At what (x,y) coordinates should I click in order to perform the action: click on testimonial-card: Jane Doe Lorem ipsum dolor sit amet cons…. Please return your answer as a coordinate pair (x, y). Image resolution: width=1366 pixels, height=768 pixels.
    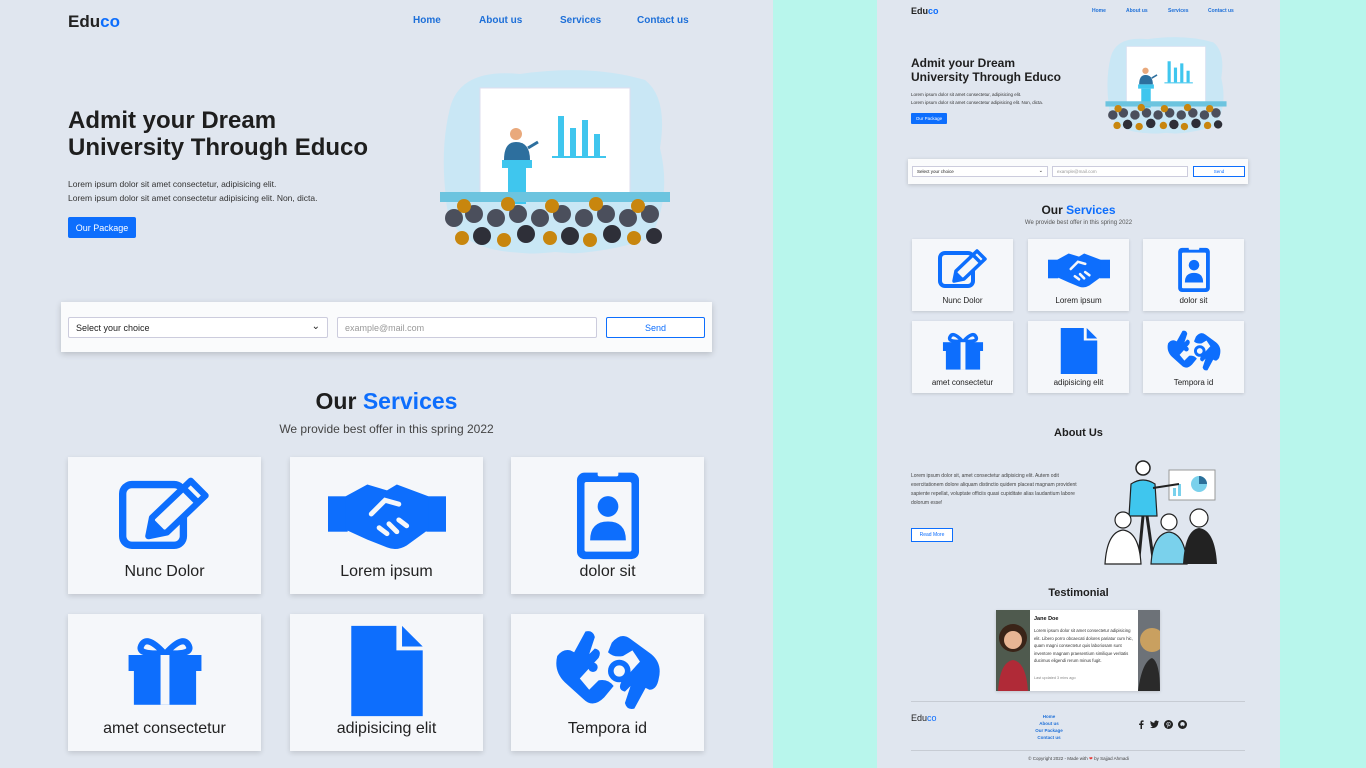
    Looking at the image, I should click on (1078, 650).